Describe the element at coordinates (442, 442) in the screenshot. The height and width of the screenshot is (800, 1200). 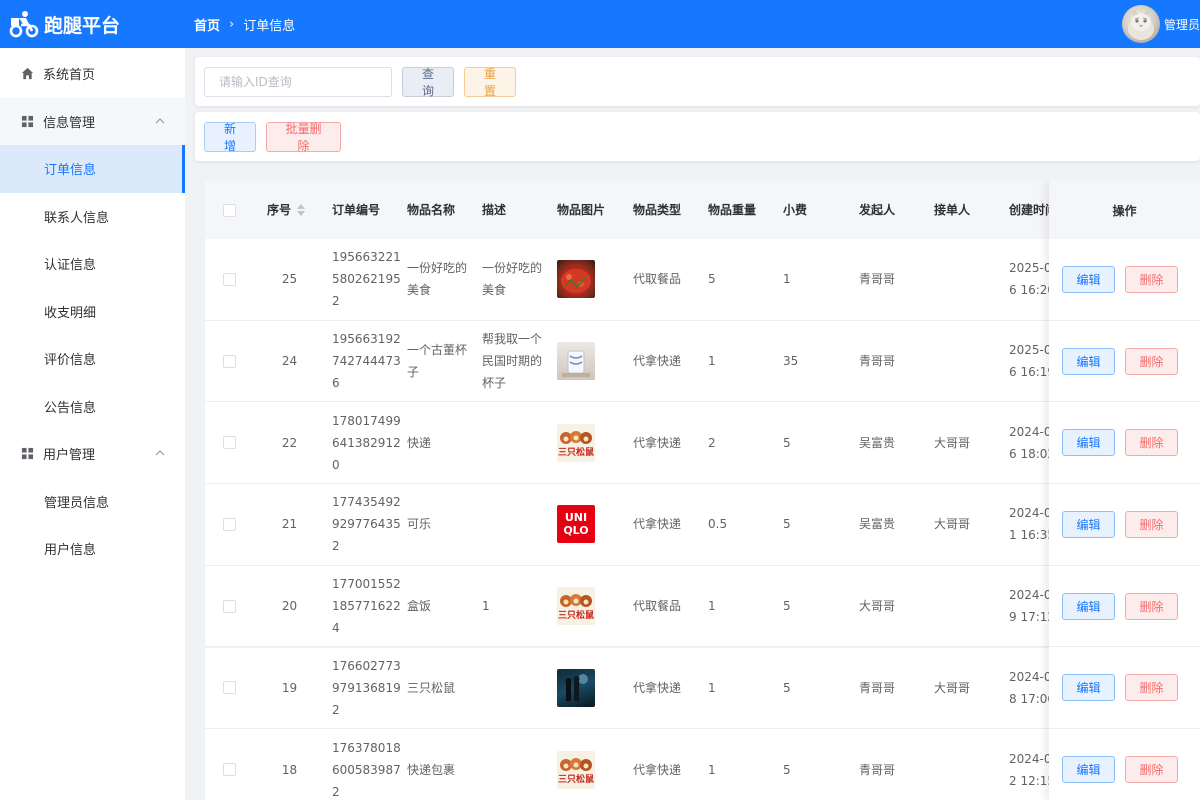
I see `cell-name: 快递` at that location.